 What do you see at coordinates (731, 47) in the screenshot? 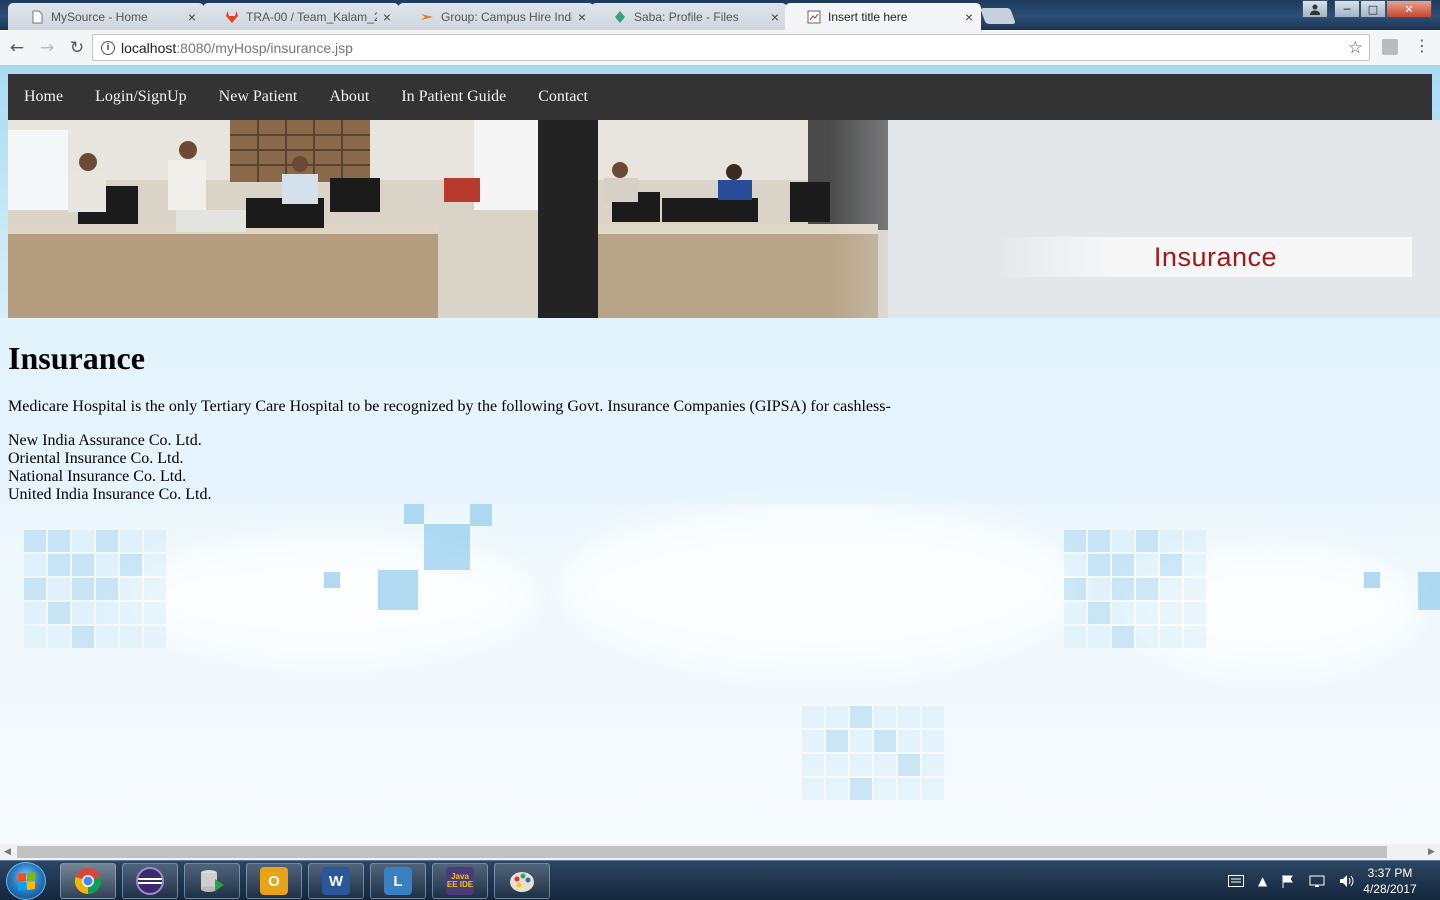
I see `address-bar: i localhost :8080/myHosp/insurance.jsp ☆` at bounding box center [731, 47].